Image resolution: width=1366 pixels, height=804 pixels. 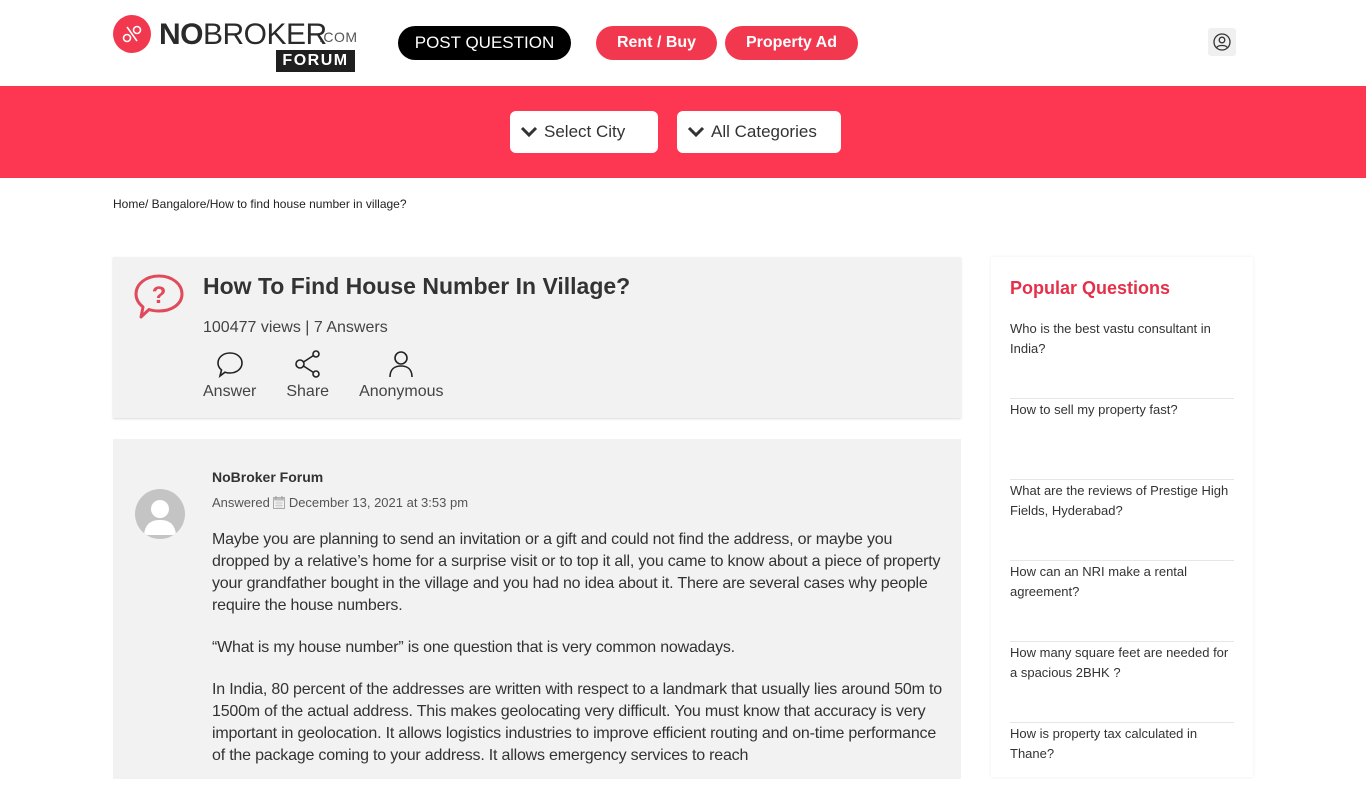 What do you see at coordinates (295, 327) in the screenshot?
I see `question-stats: 100477 views | 7 Answers` at bounding box center [295, 327].